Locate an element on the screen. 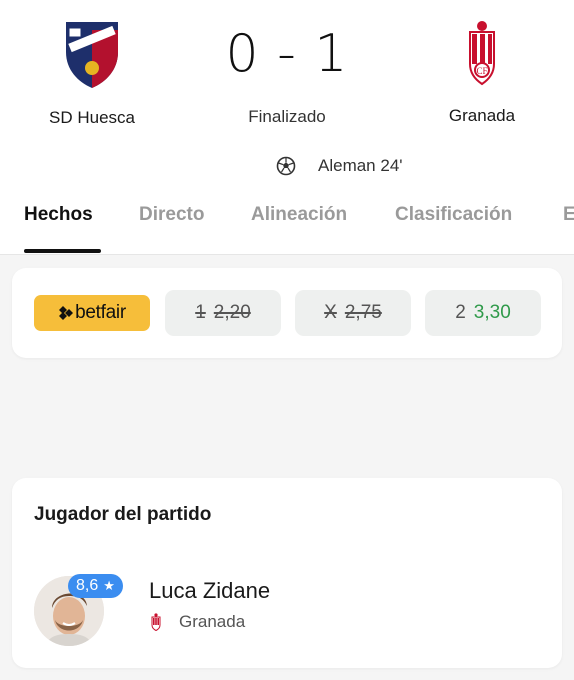 The width and height of the screenshot is (574, 680). home-team-name: SD Huesca is located at coordinates (92, 117).